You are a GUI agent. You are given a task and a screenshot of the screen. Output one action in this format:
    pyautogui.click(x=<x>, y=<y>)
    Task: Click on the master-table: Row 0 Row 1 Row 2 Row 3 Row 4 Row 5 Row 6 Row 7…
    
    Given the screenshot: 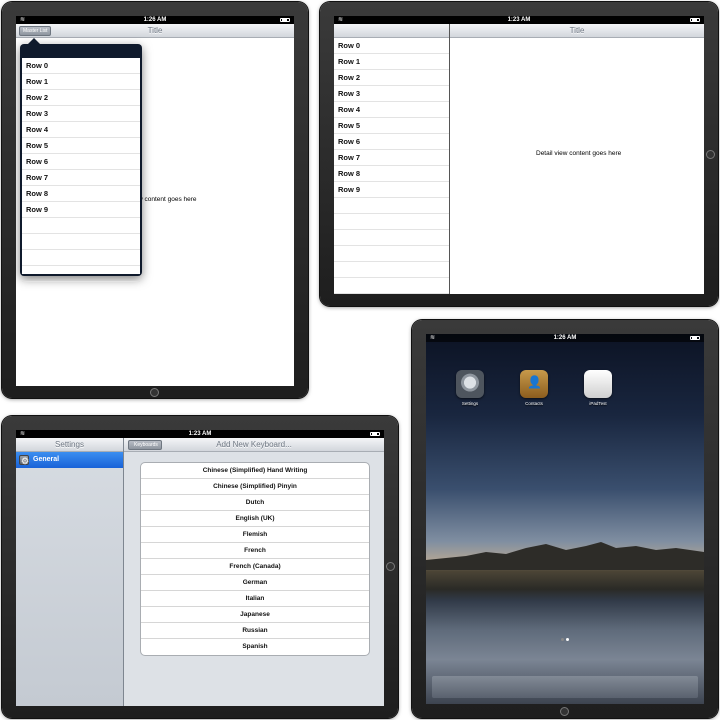 What is the action you would take?
    pyautogui.click(x=391, y=166)
    